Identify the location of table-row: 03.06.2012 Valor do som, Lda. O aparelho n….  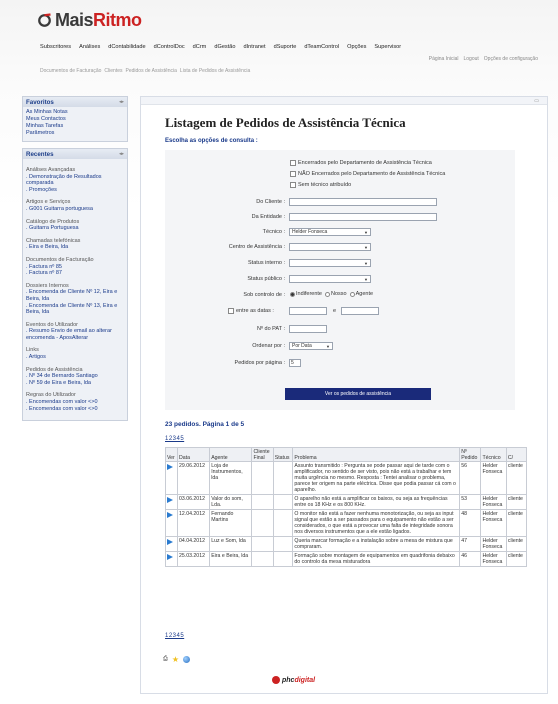
(346, 502).